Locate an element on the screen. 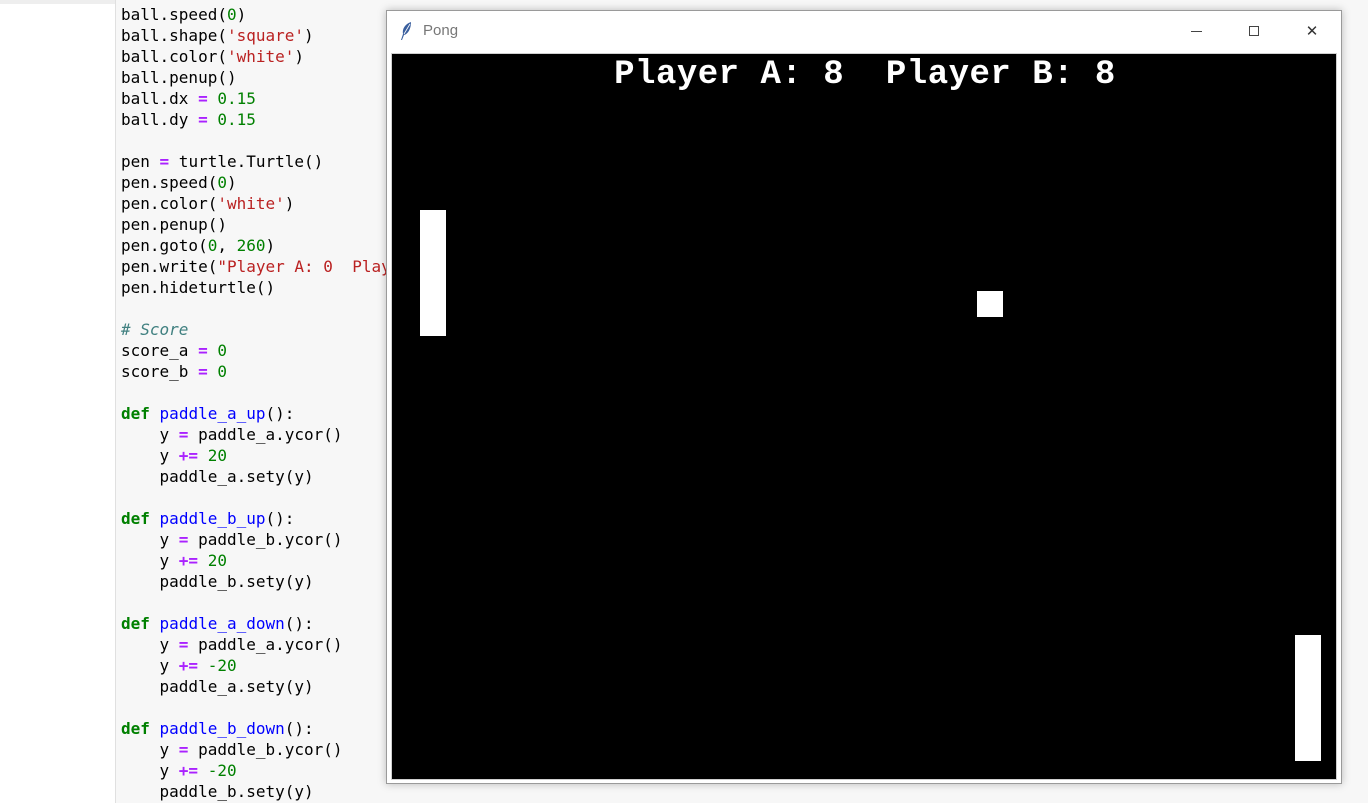 The width and height of the screenshot is (1368, 803). code-token: pen.hideturtle() is located at coordinates (198, 287).